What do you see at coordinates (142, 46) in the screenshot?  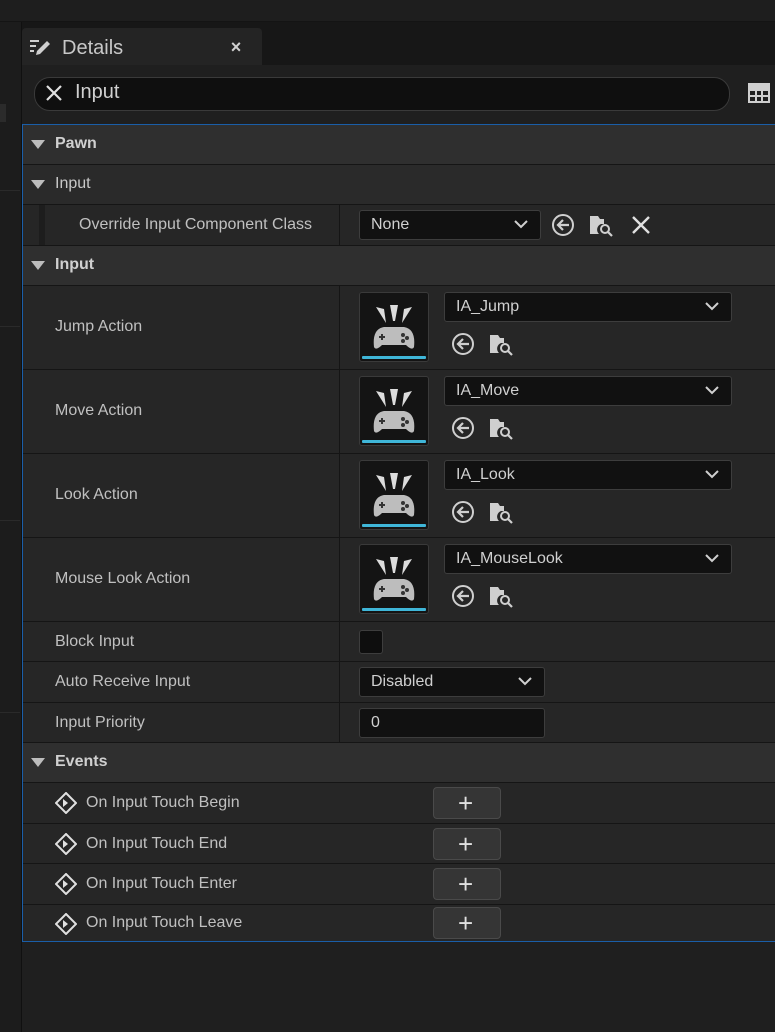 I see `tab-details: Details ×` at bounding box center [142, 46].